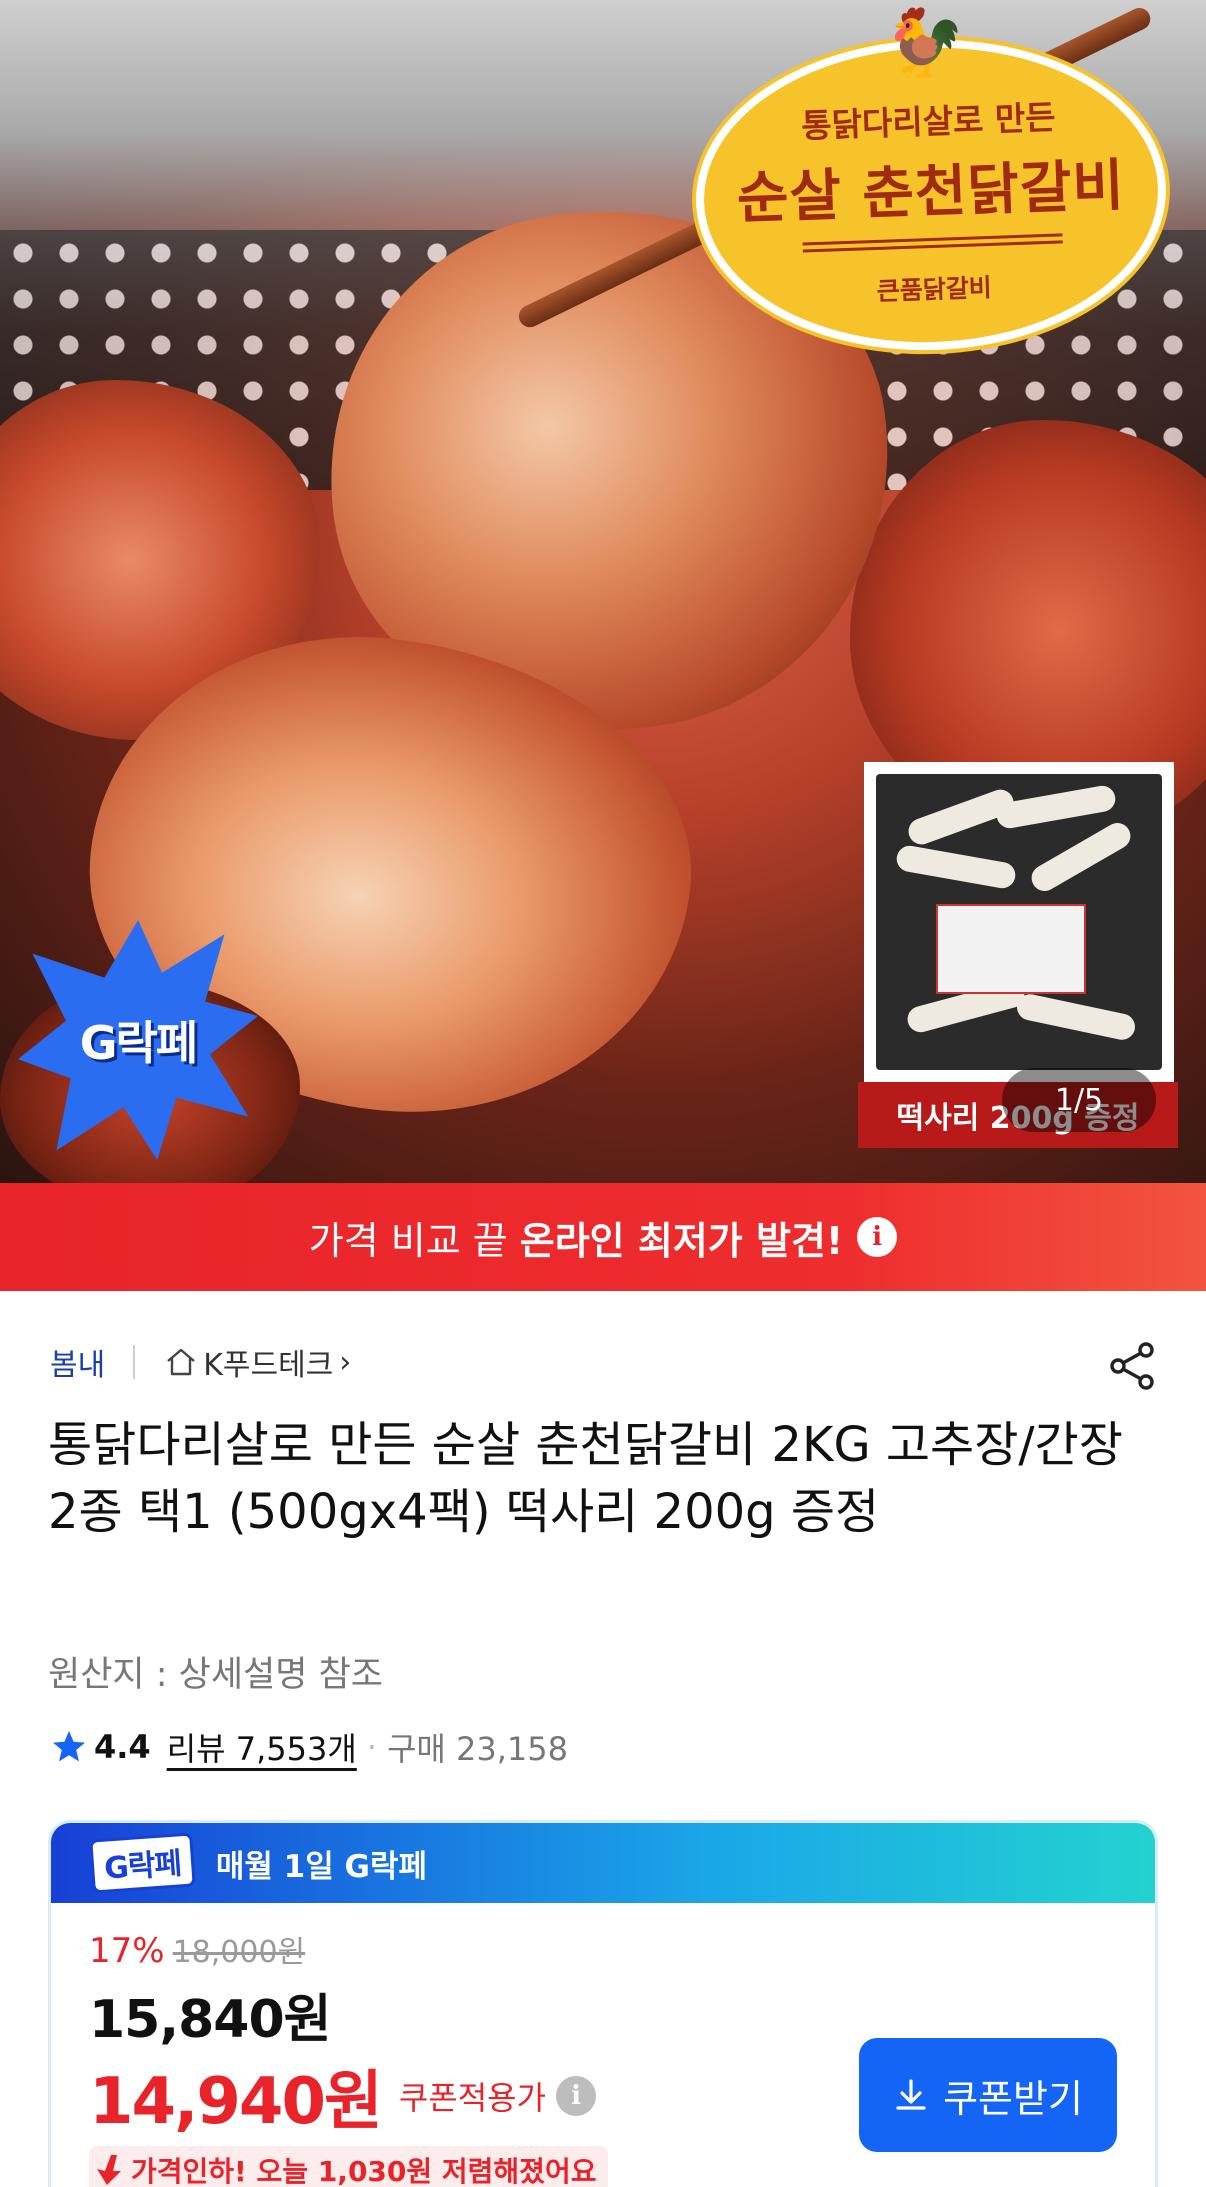  I want to click on breadcrumb: 봄내 K푸드테크 ›, so click(200, 1362).